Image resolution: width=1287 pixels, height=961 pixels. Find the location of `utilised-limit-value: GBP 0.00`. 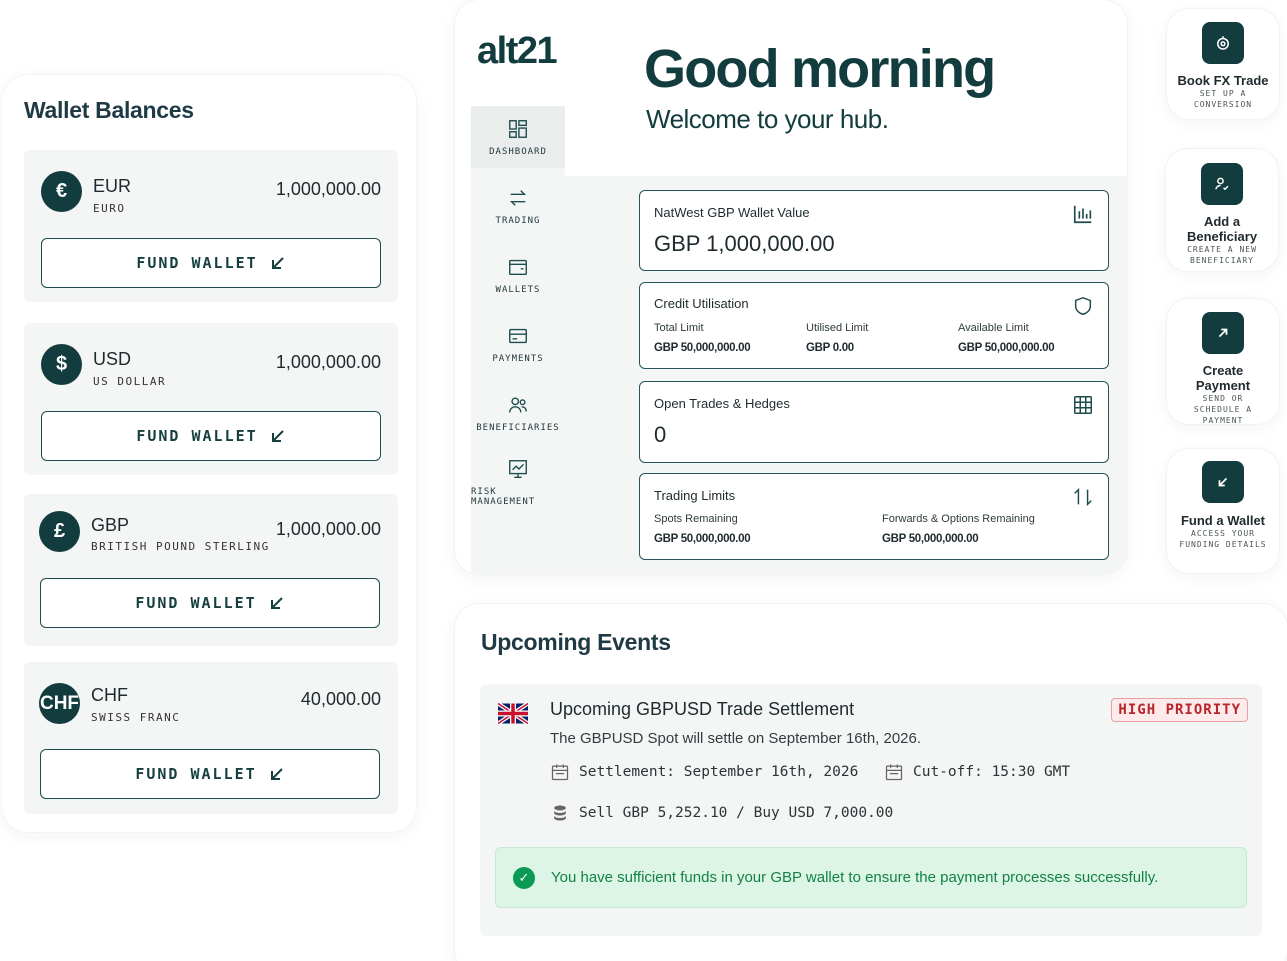

utilised-limit-value: GBP 0.00 is located at coordinates (830, 348).